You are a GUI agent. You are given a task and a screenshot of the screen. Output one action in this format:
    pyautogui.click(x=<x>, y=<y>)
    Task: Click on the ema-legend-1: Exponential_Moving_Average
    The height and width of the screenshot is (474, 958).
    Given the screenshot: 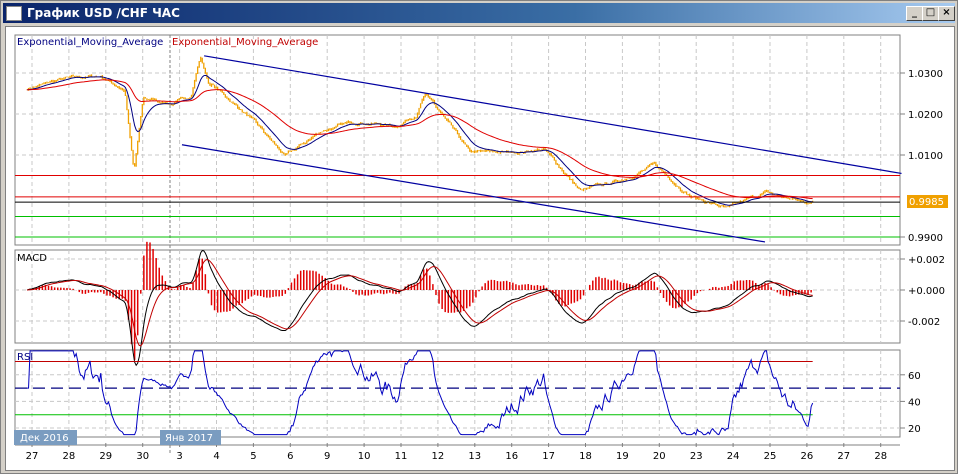 What is the action you would take?
    pyautogui.click(x=90, y=42)
    